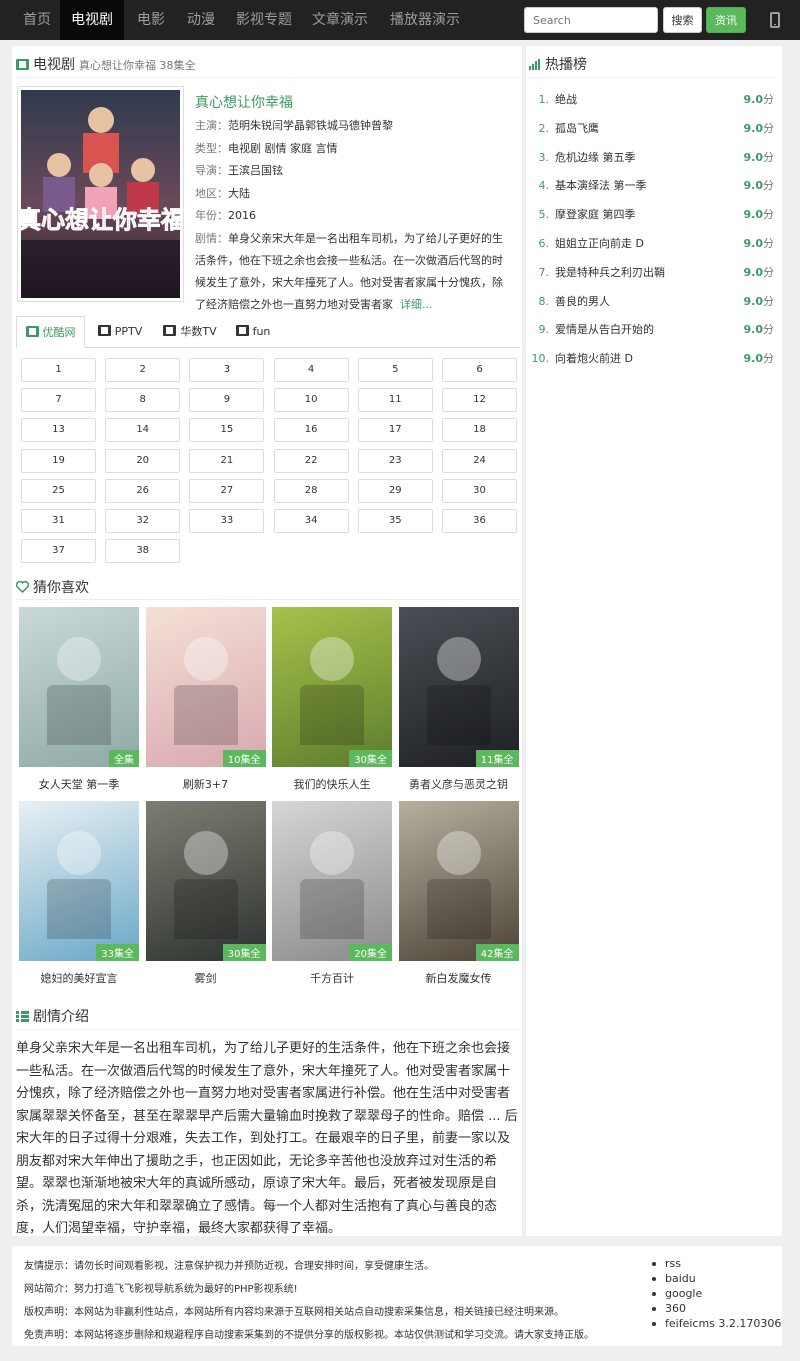 The image size is (800, 1361). What do you see at coordinates (253, 332) in the screenshot?
I see `tab-fun: fun` at bounding box center [253, 332].